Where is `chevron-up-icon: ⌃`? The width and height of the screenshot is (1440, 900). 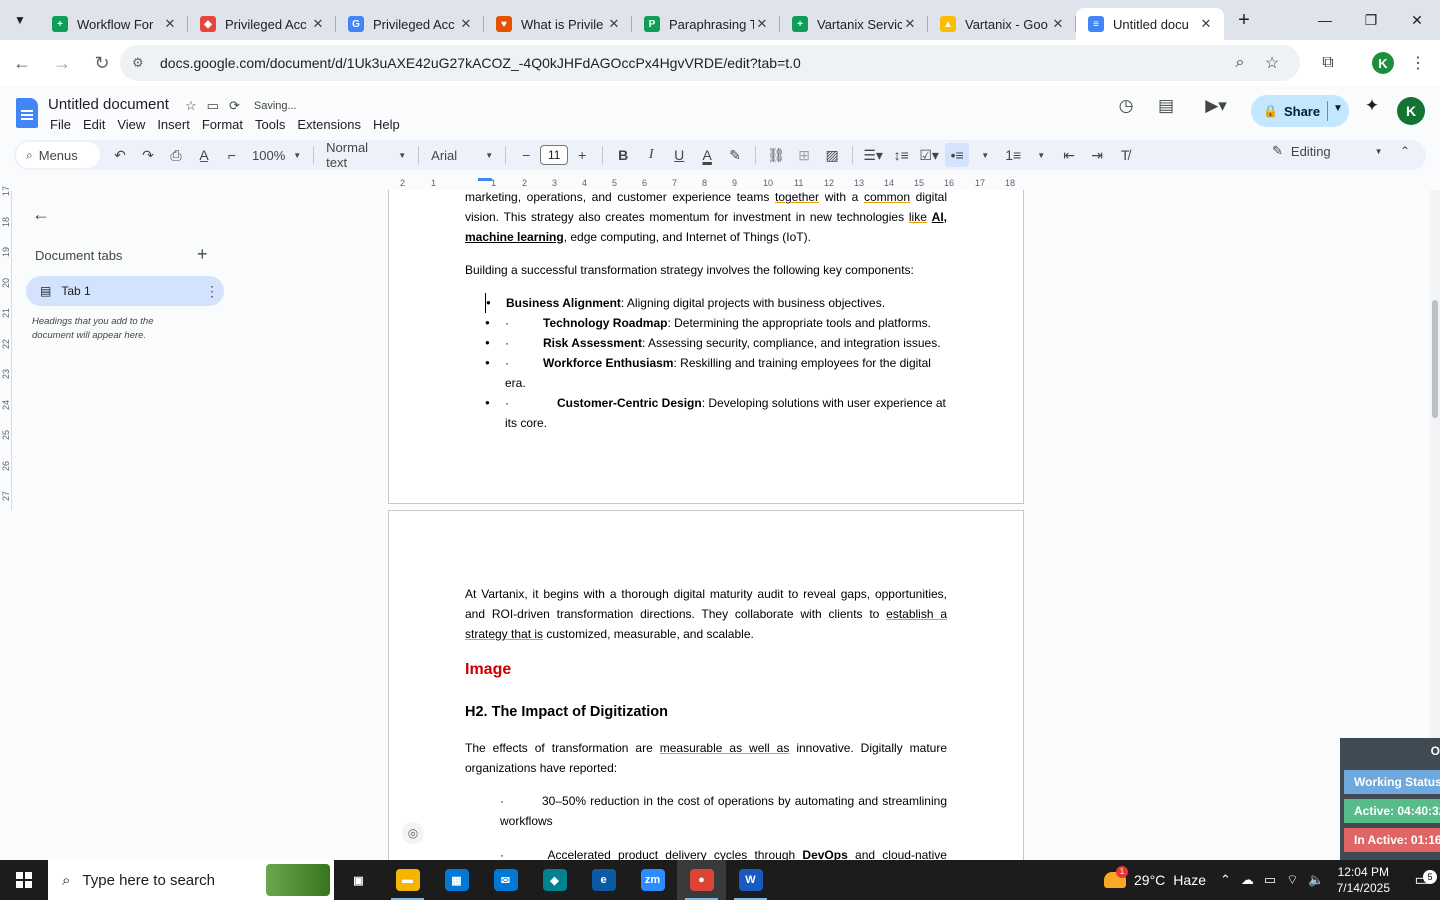 chevron-up-icon: ⌃ is located at coordinates (1225, 880).